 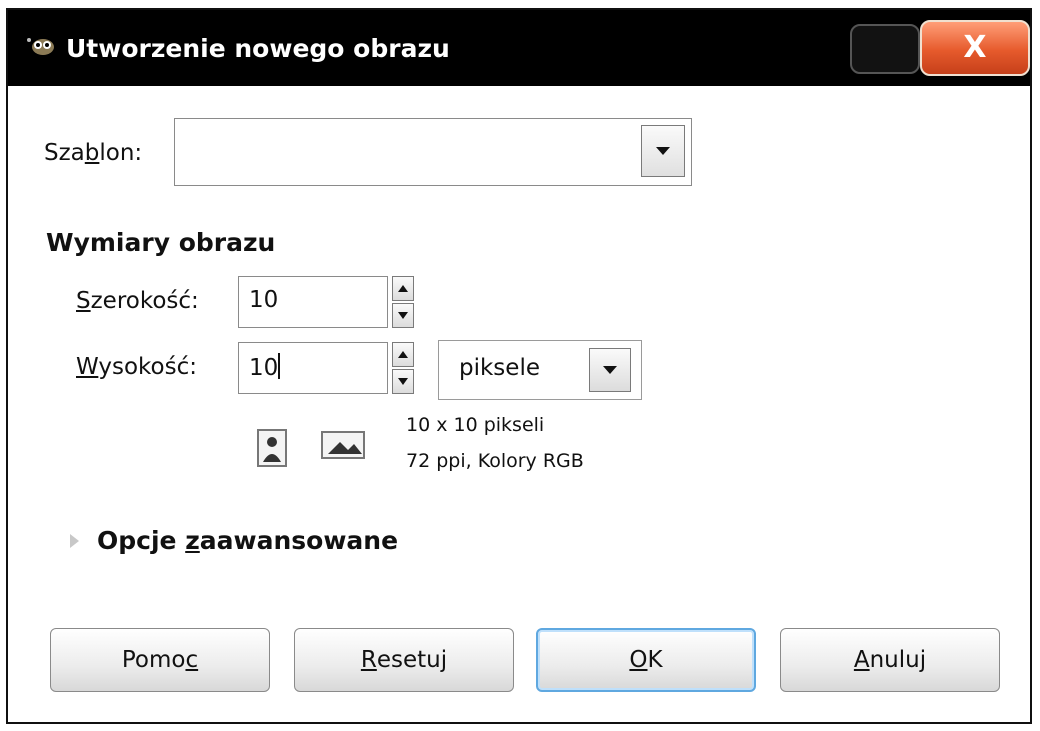 What do you see at coordinates (93, 153) in the screenshot?
I see `template-label: Szablon:` at bounding box center [93, 153].